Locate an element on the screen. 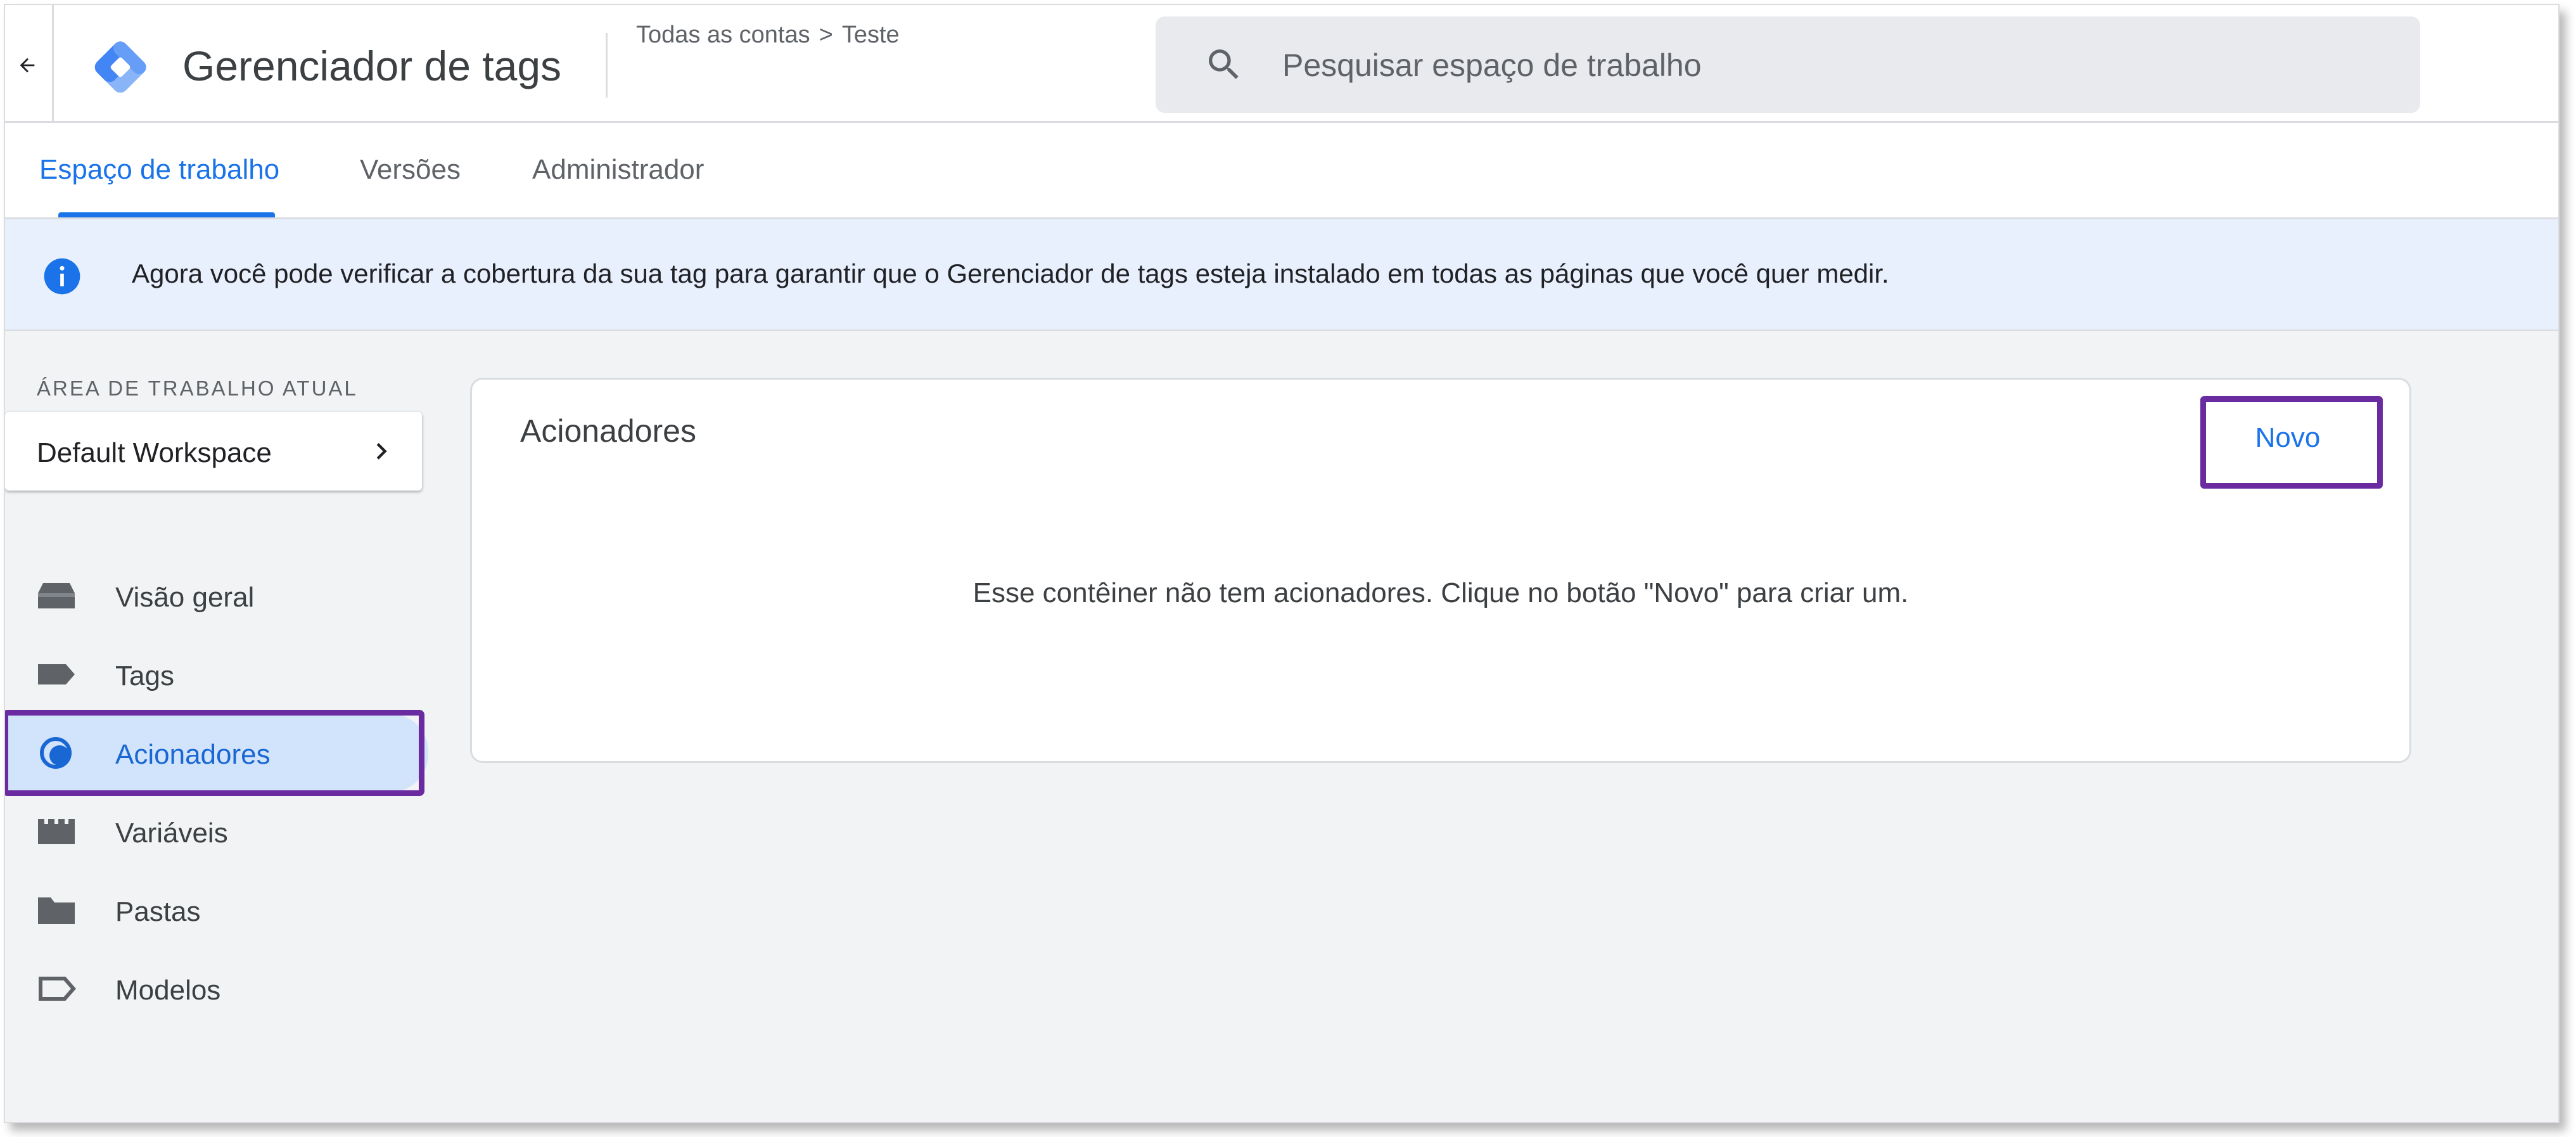  back-button is located at coordinates (27, 65).